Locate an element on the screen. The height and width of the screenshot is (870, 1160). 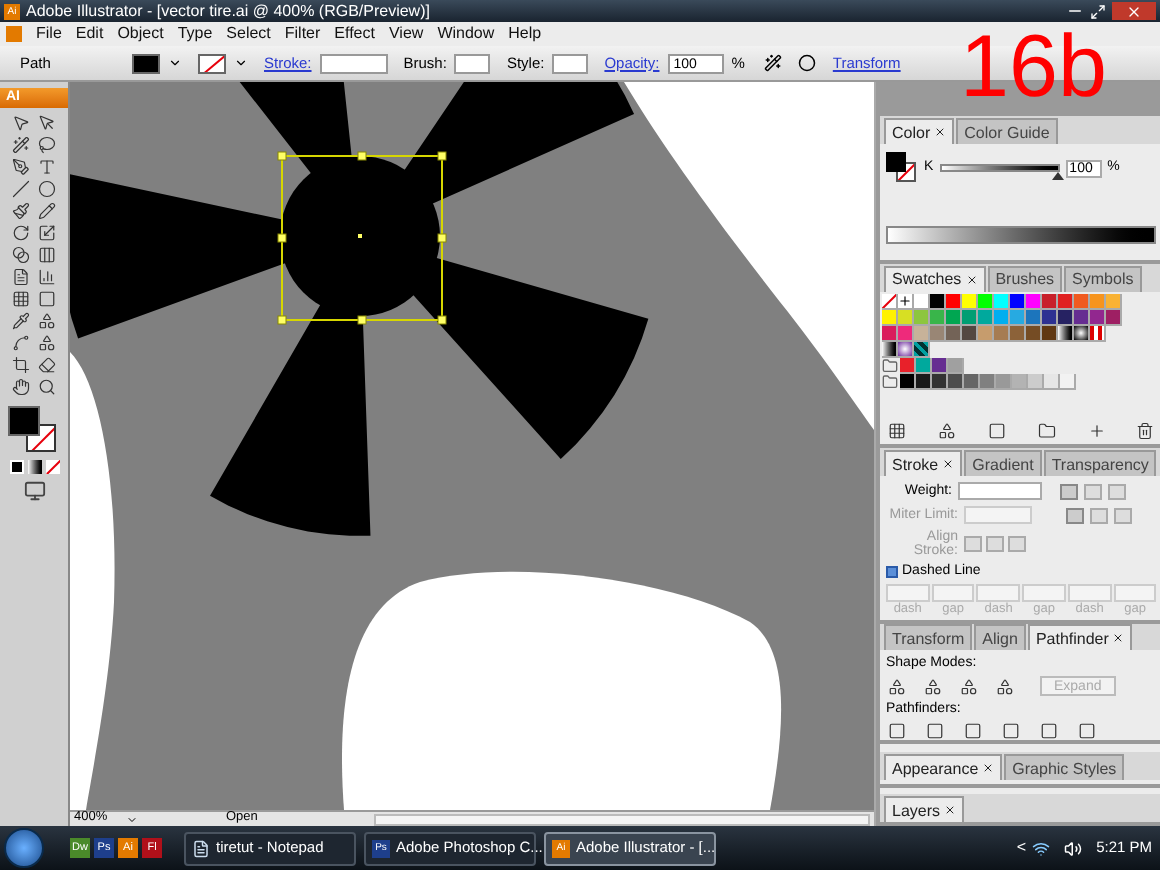
ellipse-tool is located at coordinates (47, 189).